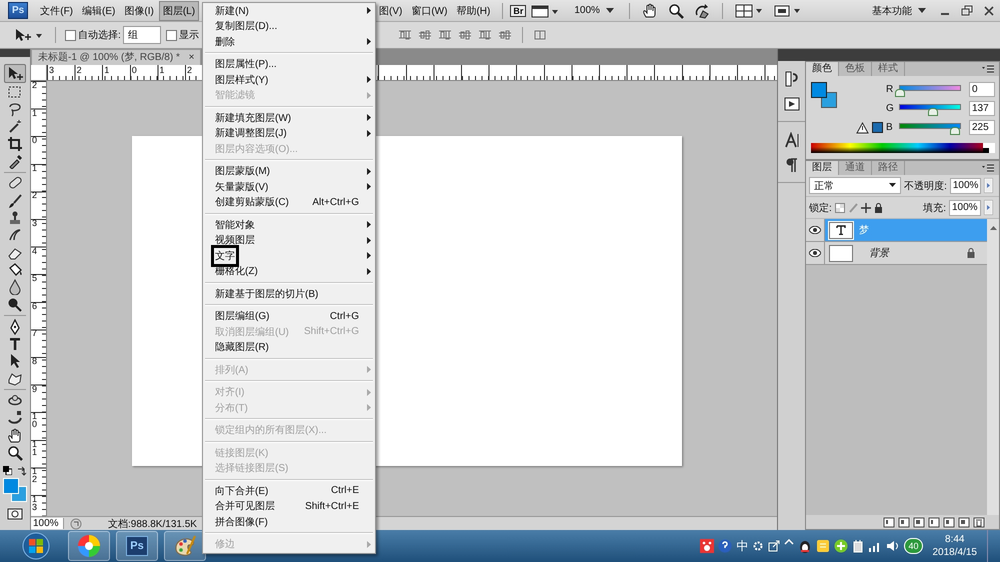  What do you see at coordinates (289, 186) in the screenshot?
I see `menu-entry: 矢量蒙版(V)` at bounding box center [289, 186].